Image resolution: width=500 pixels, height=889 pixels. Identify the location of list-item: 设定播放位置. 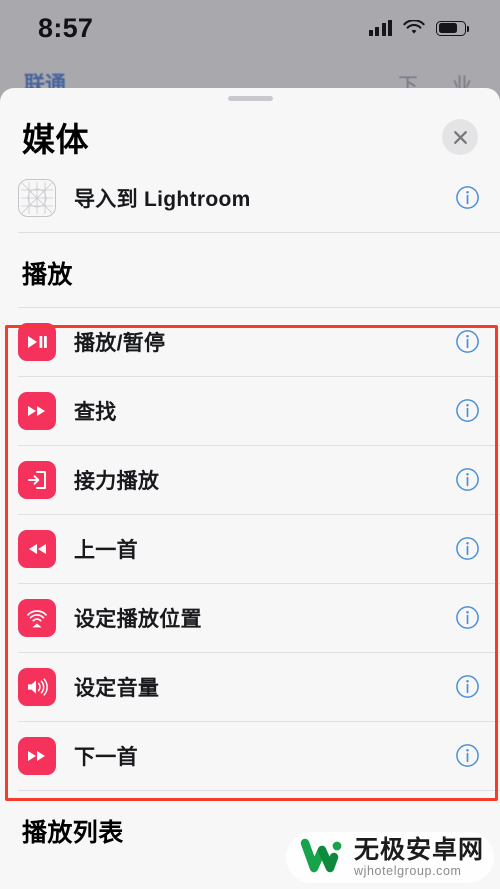
(250, 617).